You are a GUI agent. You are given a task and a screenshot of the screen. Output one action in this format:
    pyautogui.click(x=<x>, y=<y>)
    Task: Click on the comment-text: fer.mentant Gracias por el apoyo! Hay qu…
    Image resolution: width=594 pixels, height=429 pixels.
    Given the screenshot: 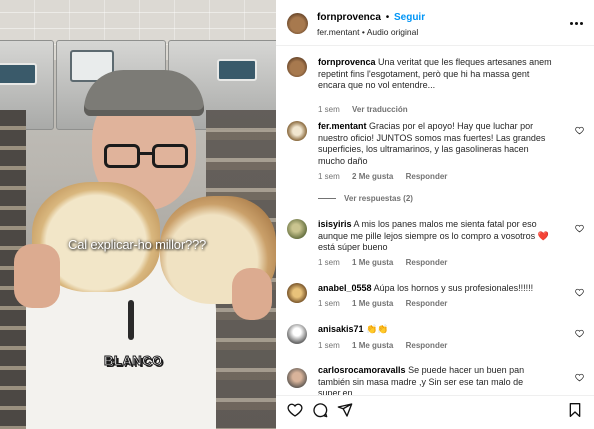 What is the action you would take?
    pyautogui.click(x=438, y=144)
    